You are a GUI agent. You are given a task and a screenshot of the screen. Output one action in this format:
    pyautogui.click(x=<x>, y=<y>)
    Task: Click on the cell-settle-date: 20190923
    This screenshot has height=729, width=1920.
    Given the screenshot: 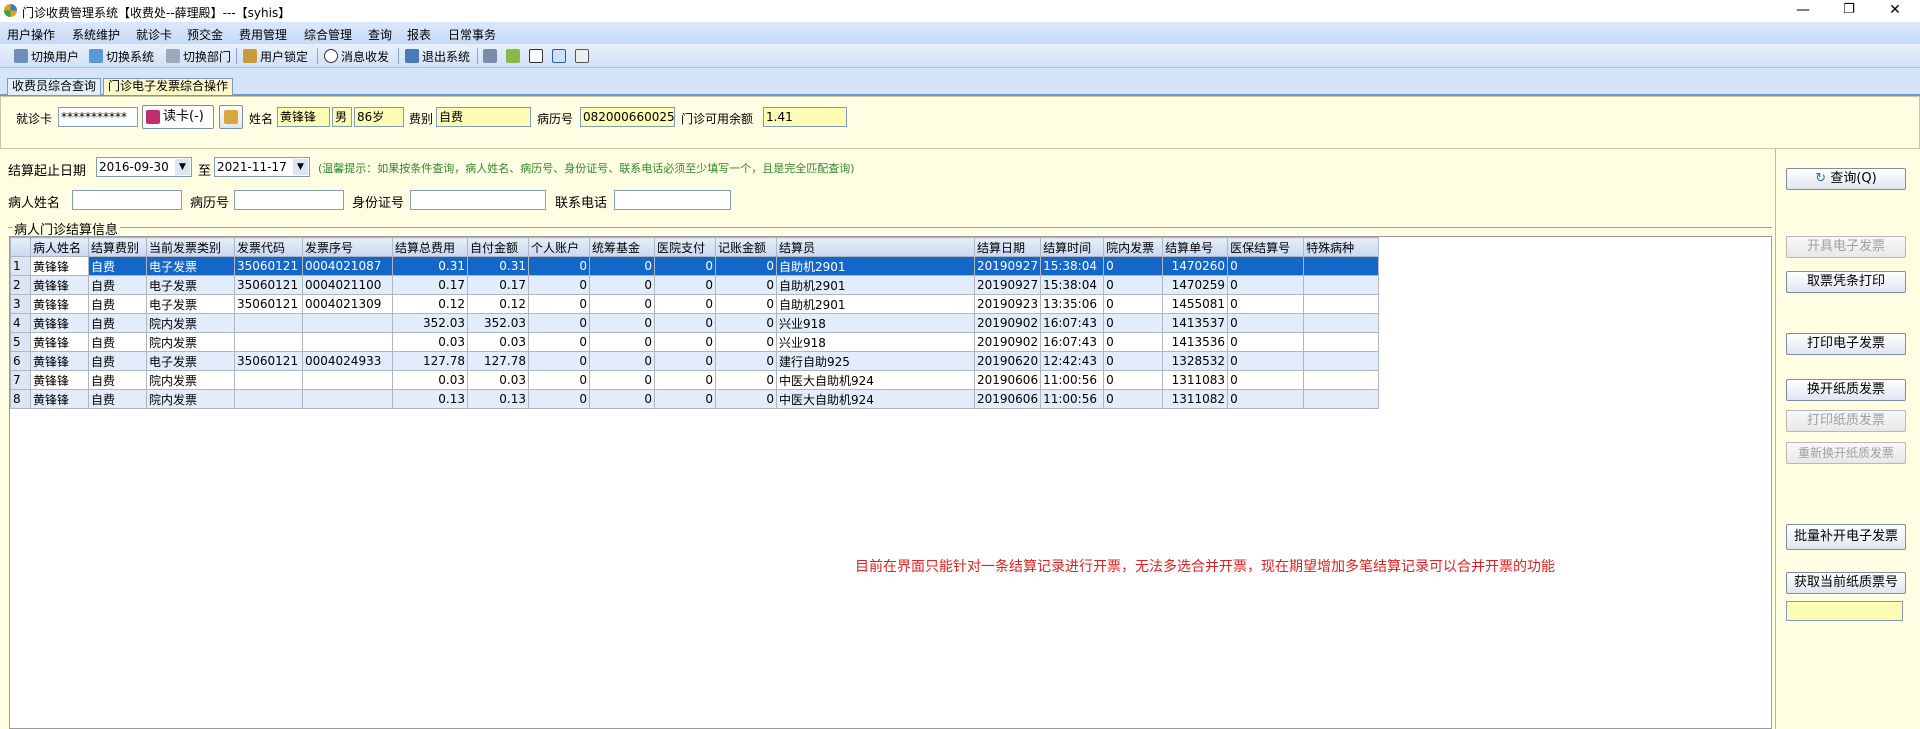 What is the action you would take?
    pyautogui.click(x=1007, y=304)
    